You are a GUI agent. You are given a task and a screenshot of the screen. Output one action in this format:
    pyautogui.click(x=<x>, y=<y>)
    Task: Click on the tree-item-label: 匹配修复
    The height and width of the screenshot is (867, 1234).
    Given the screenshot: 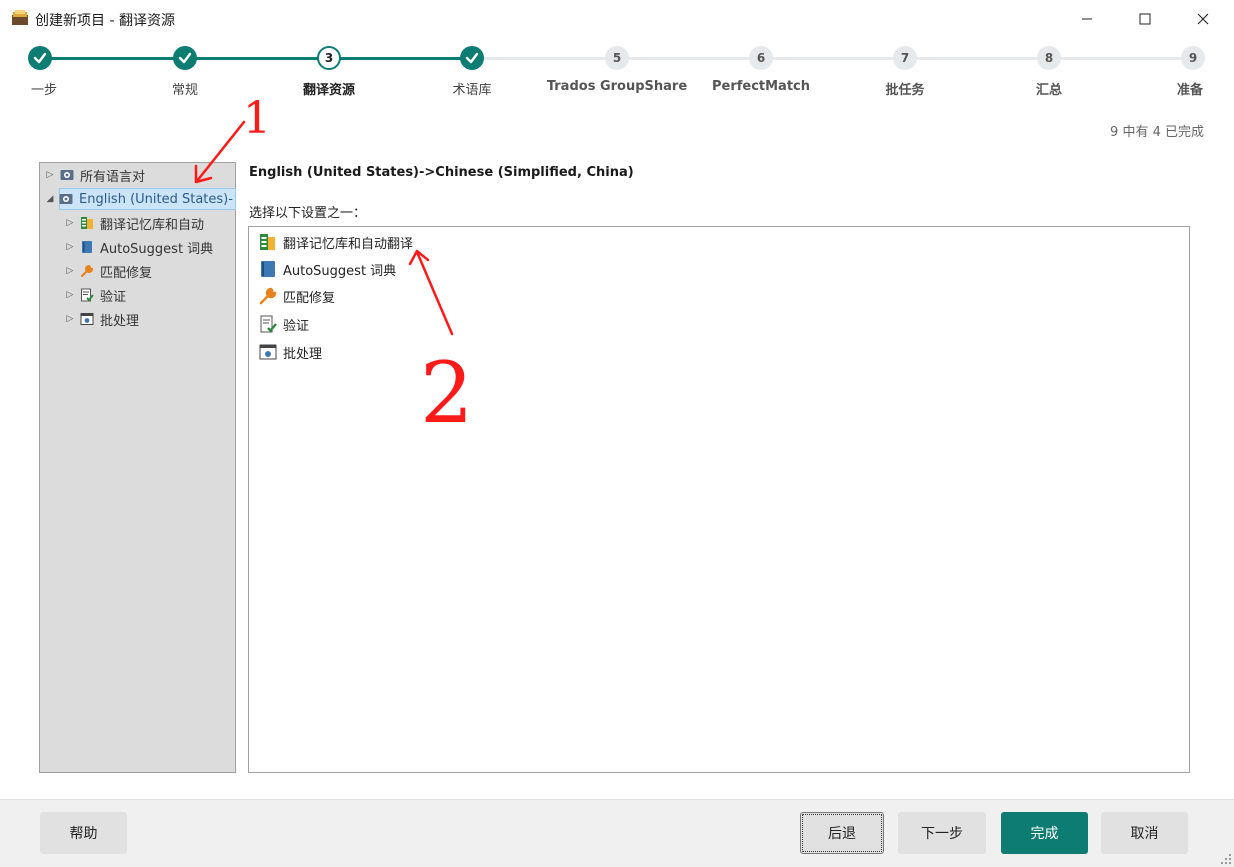 What is the action you would take?
    pyautogui.click(x=126, y=273)
    